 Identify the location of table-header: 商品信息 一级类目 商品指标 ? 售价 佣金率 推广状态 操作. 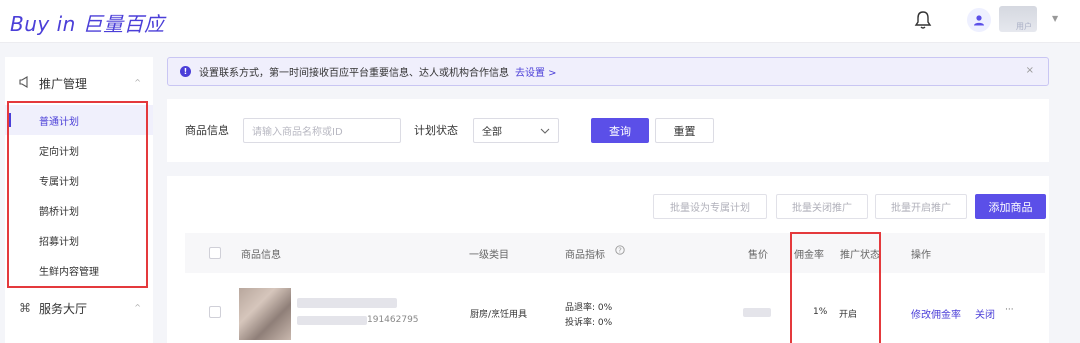
(615, 253).